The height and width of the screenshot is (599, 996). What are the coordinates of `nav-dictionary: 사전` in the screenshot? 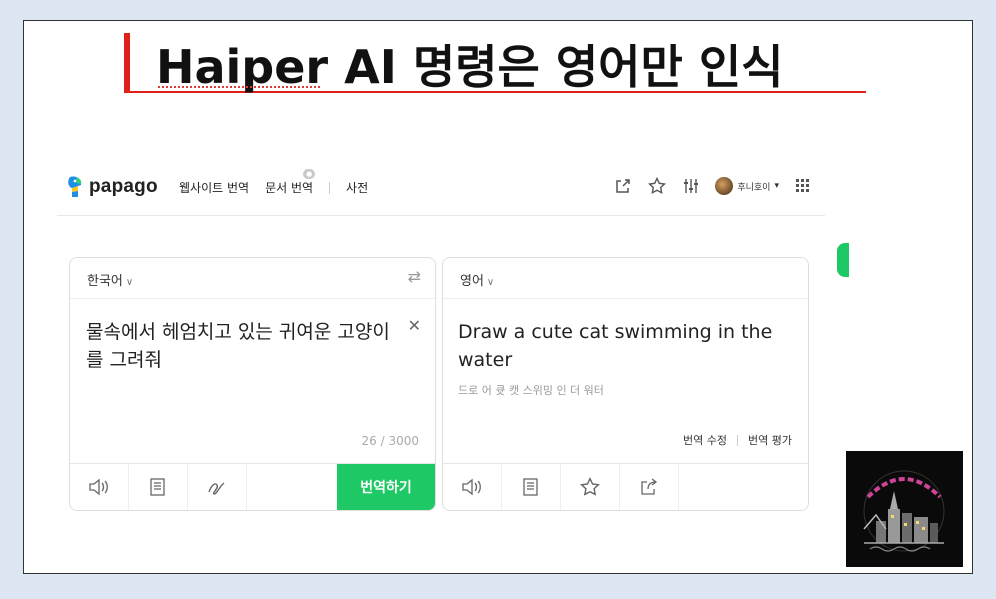 It's located at (357, 187).